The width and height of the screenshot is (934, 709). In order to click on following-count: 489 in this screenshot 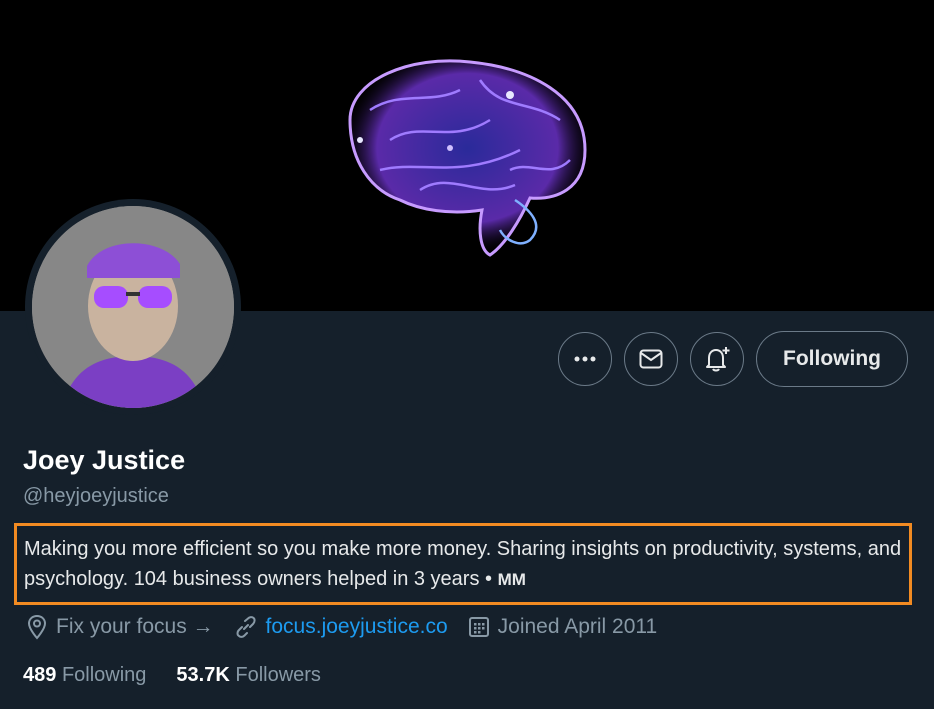, I will do `click(40, 675)`.